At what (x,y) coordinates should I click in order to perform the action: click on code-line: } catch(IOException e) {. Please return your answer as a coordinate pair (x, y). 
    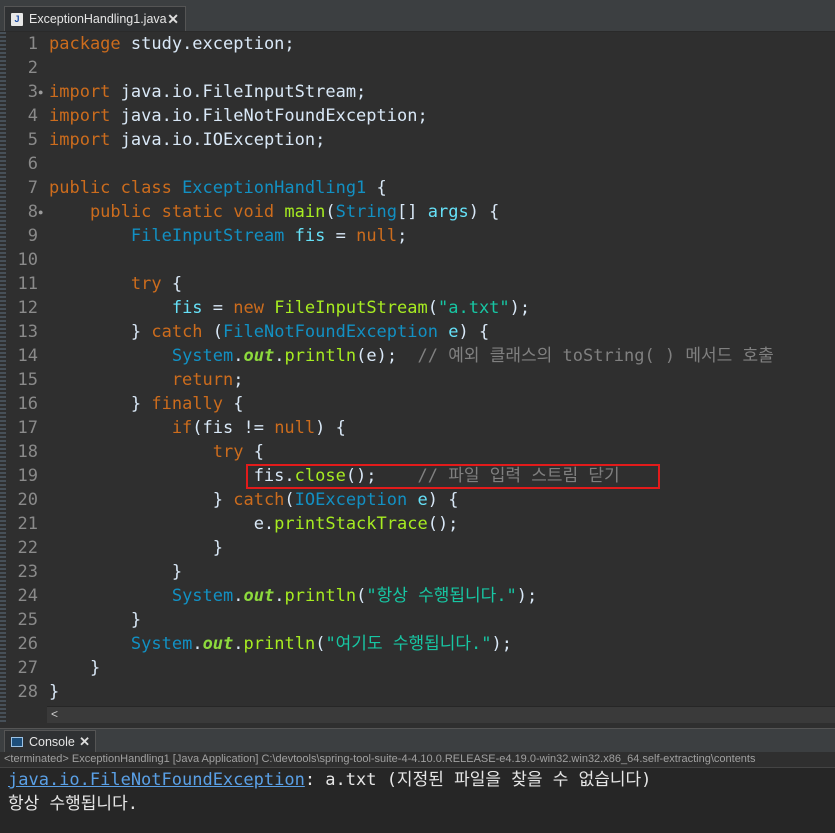
    Looking at the image, I should click on (254, 500).